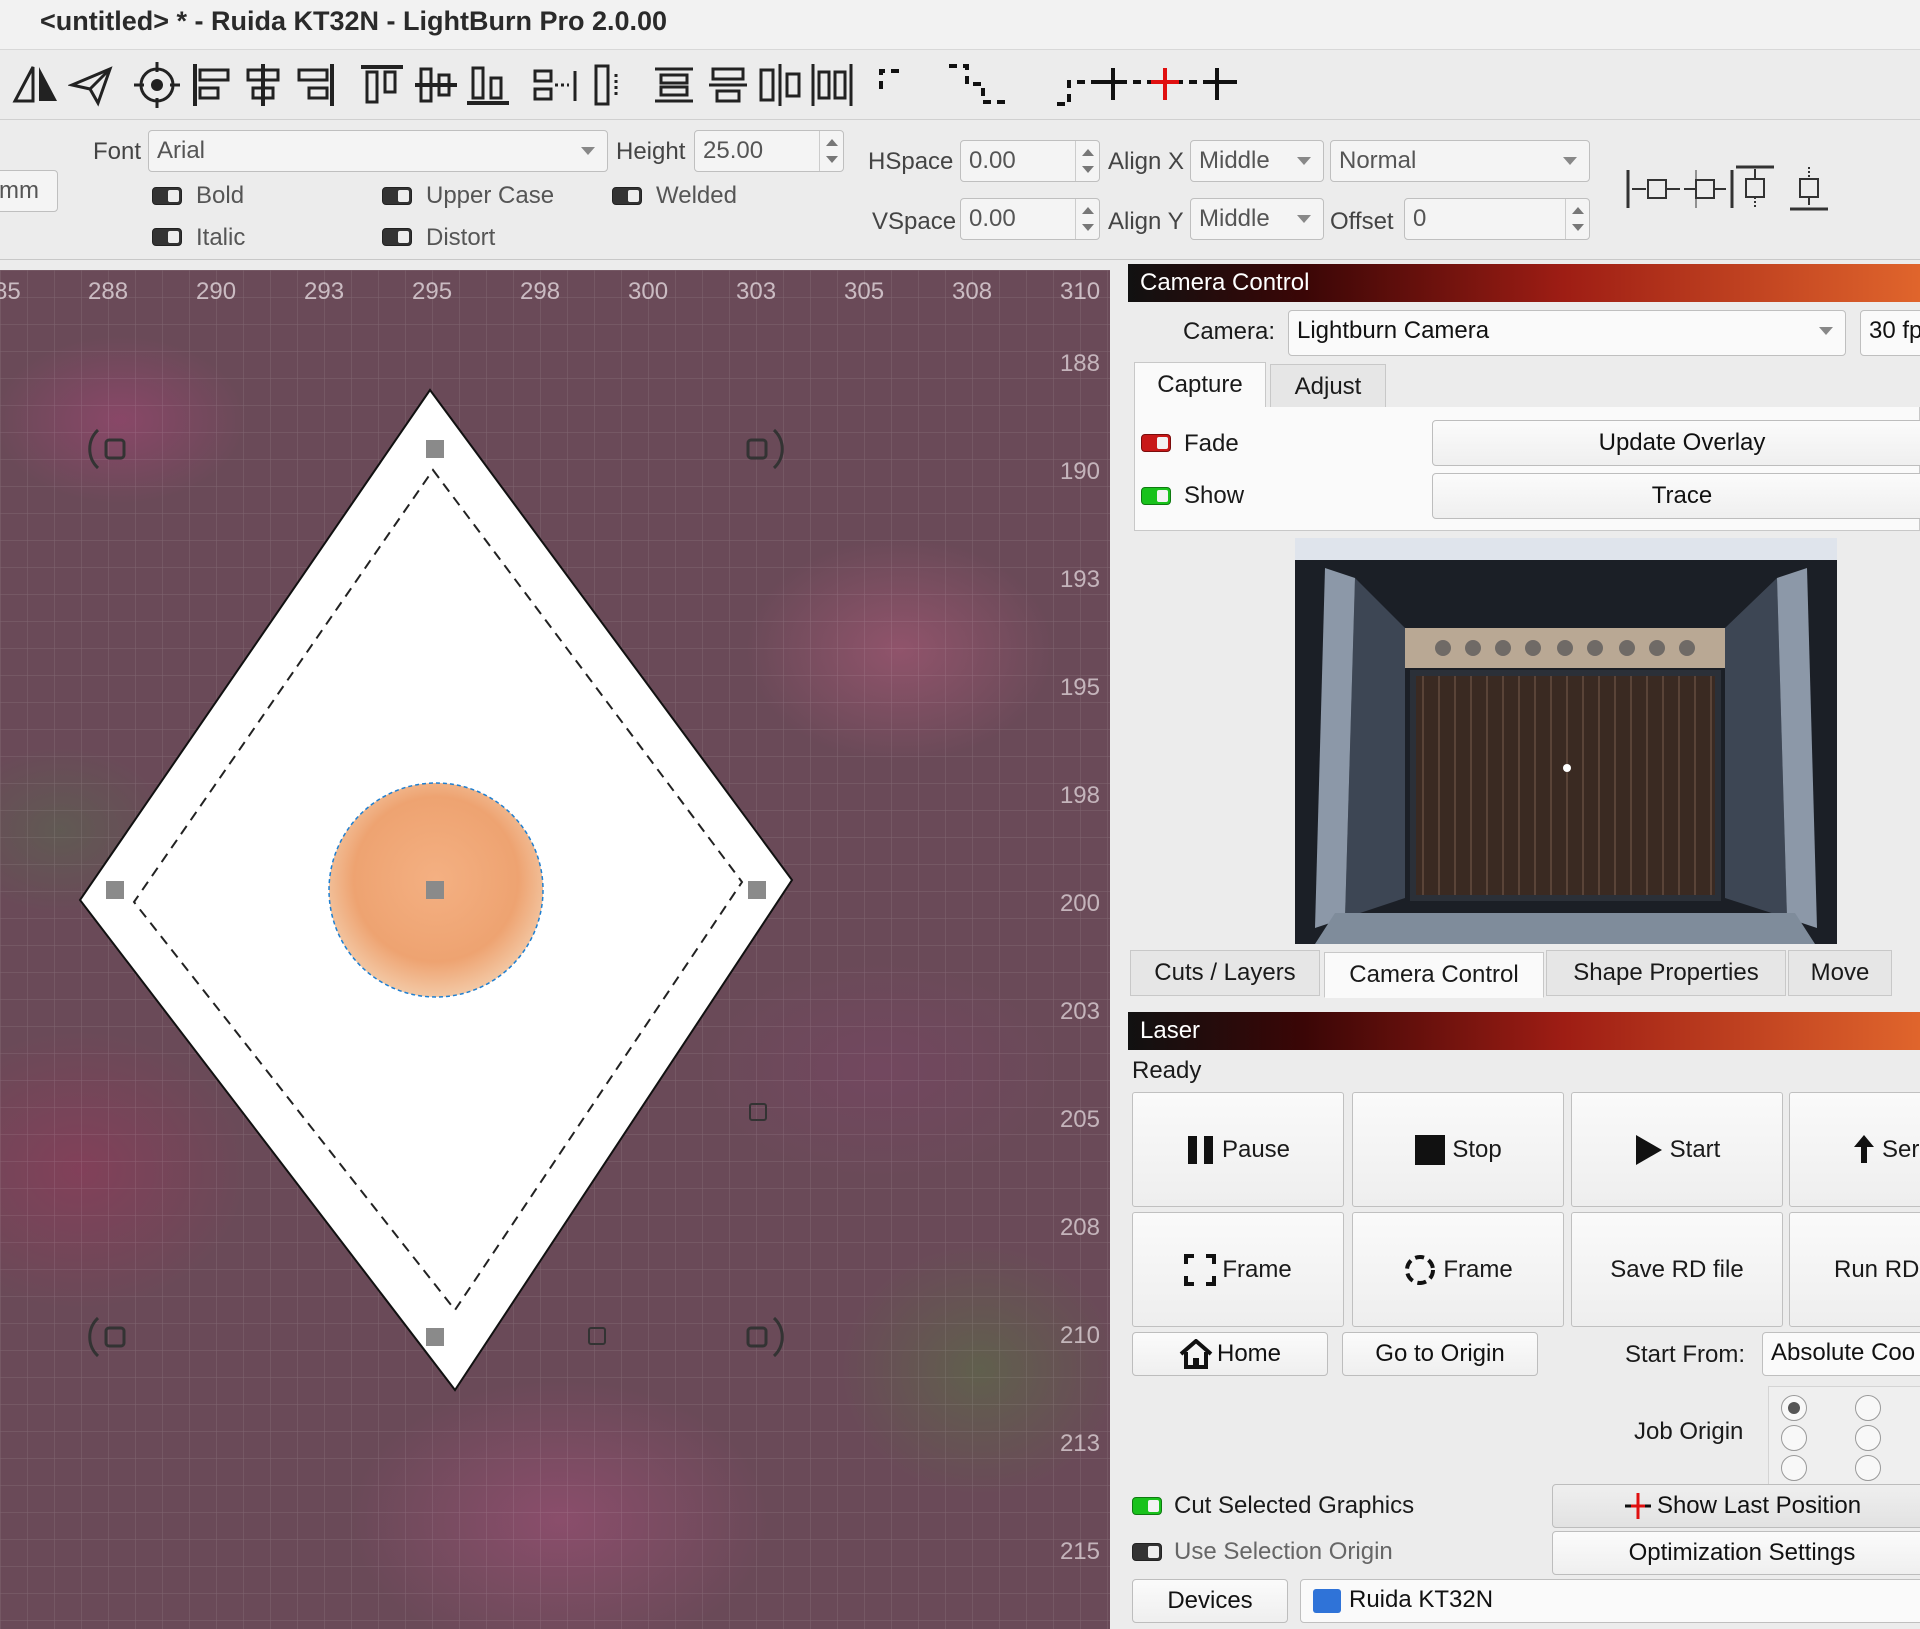  What do you see at coordinates (1214, 495) in the screenshot?
I see `show-label: Show` at bounding box center [1214, 495].